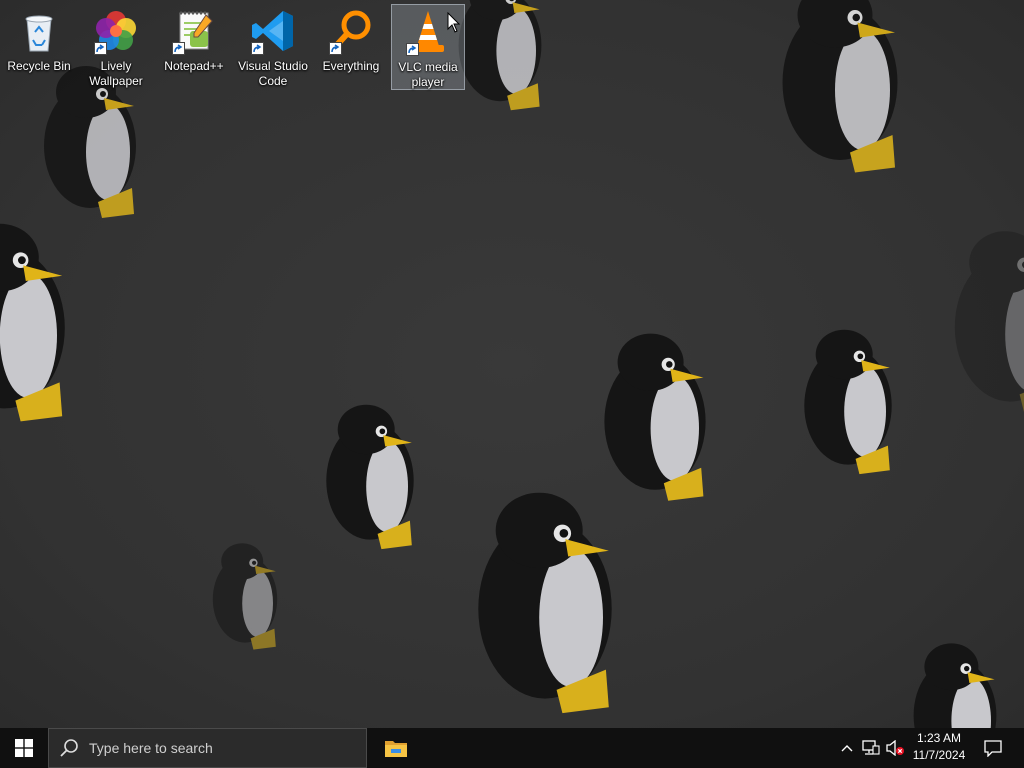 The image size is (1024, 768). Describe the element at coordinates (939, 738) in the screenshot. I see `clock-time: 1:23 AM` at that location.